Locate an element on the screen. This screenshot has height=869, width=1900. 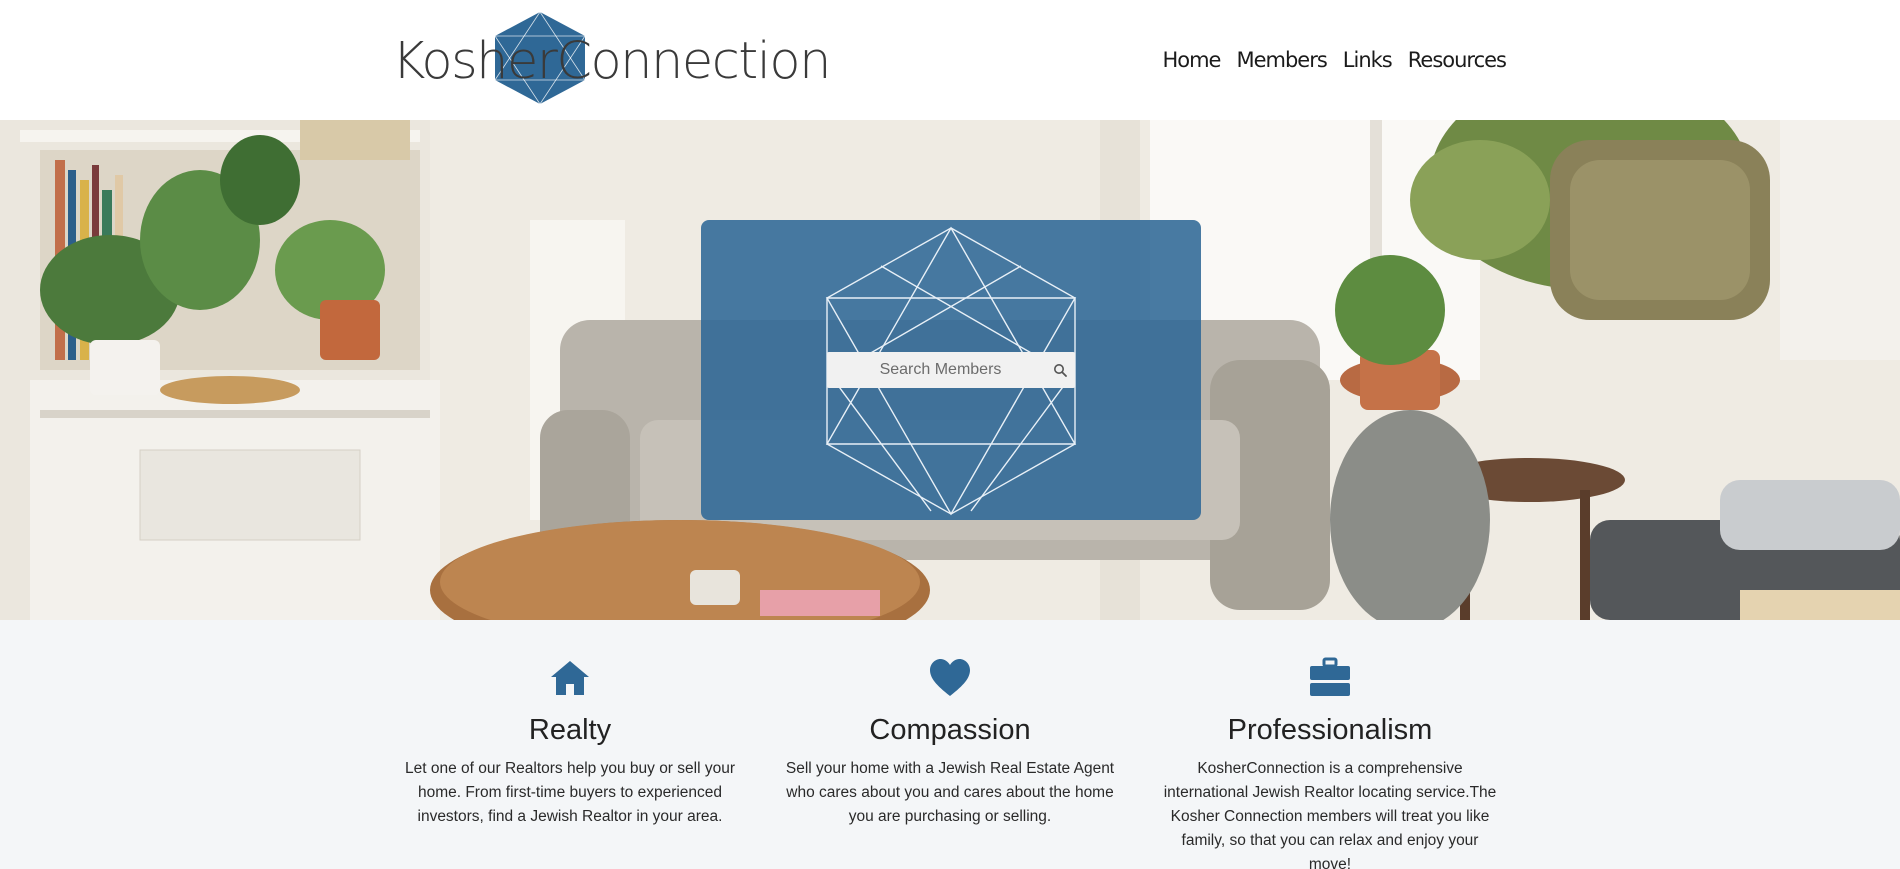
nav-members-link: Members is located at coordinates (1281, 60).